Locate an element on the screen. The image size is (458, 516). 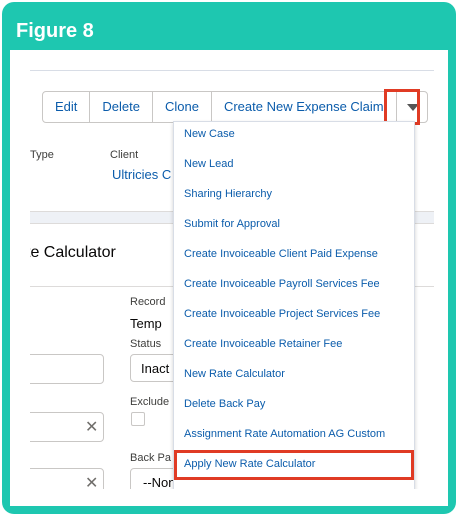
exclude-checkbox is located at coordinates (138, 419).